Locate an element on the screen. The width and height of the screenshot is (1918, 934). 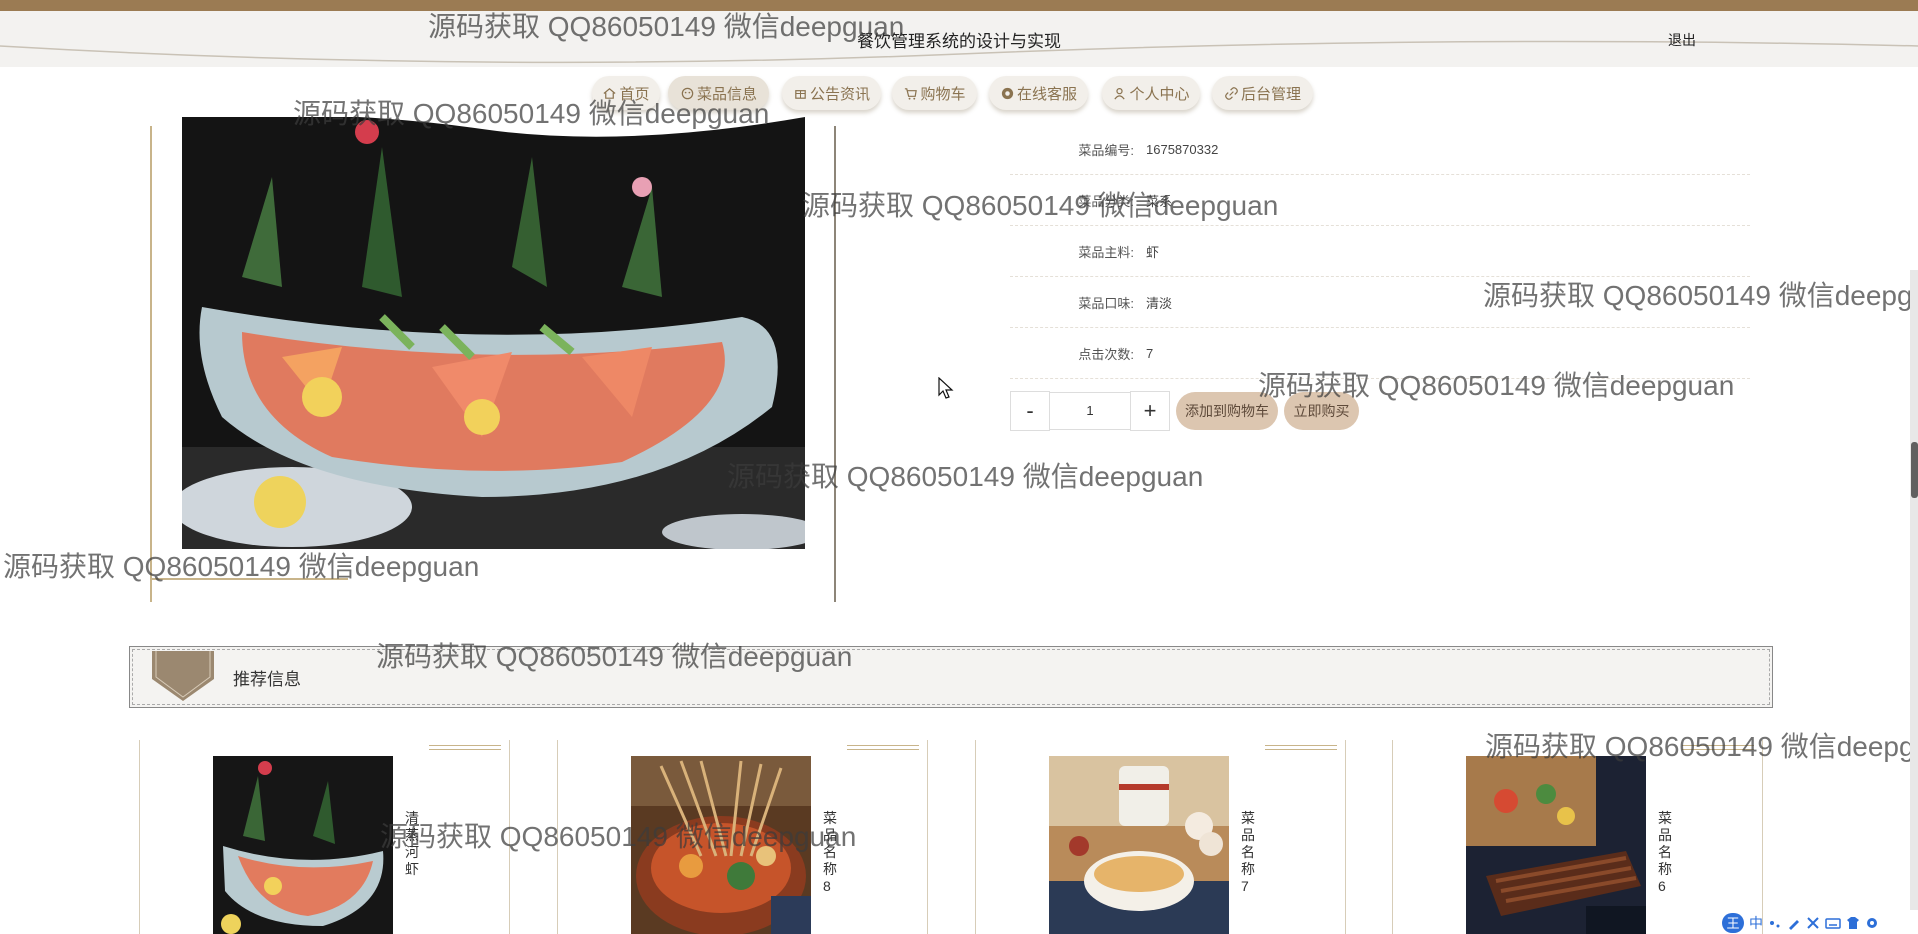
nav-item-label: 后台管理 is located at coordinates (1270, 94).